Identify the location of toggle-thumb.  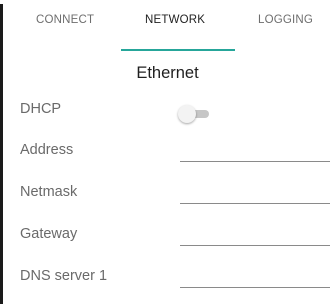
(187, 114).